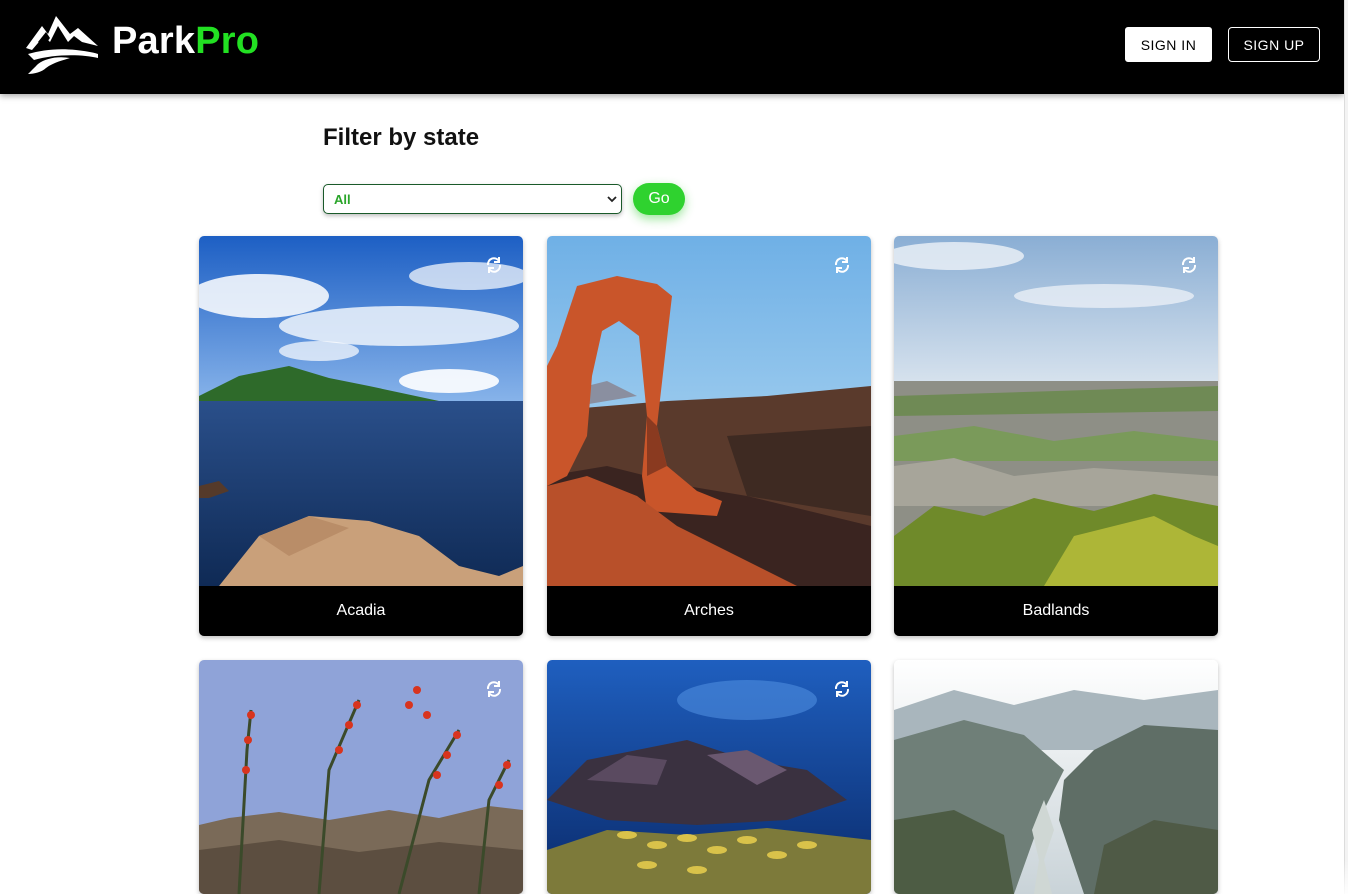 The width and height of the screenshot is (1348, 894). Describe the element at coordinates (154, 41) in the screenshot. I see `brand-name-primary: Park` at that location.